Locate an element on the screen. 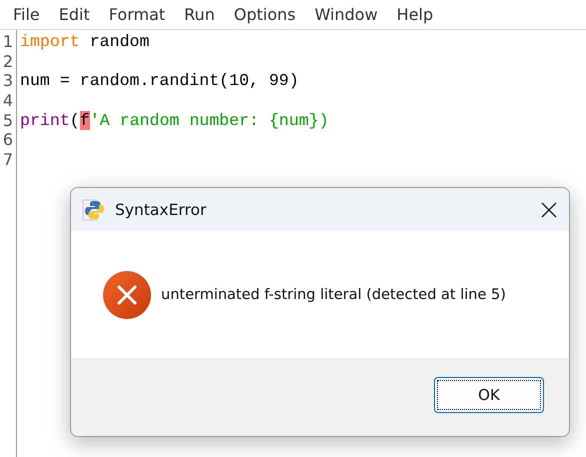  menu-item: Help is located at coordinates (415, 14).